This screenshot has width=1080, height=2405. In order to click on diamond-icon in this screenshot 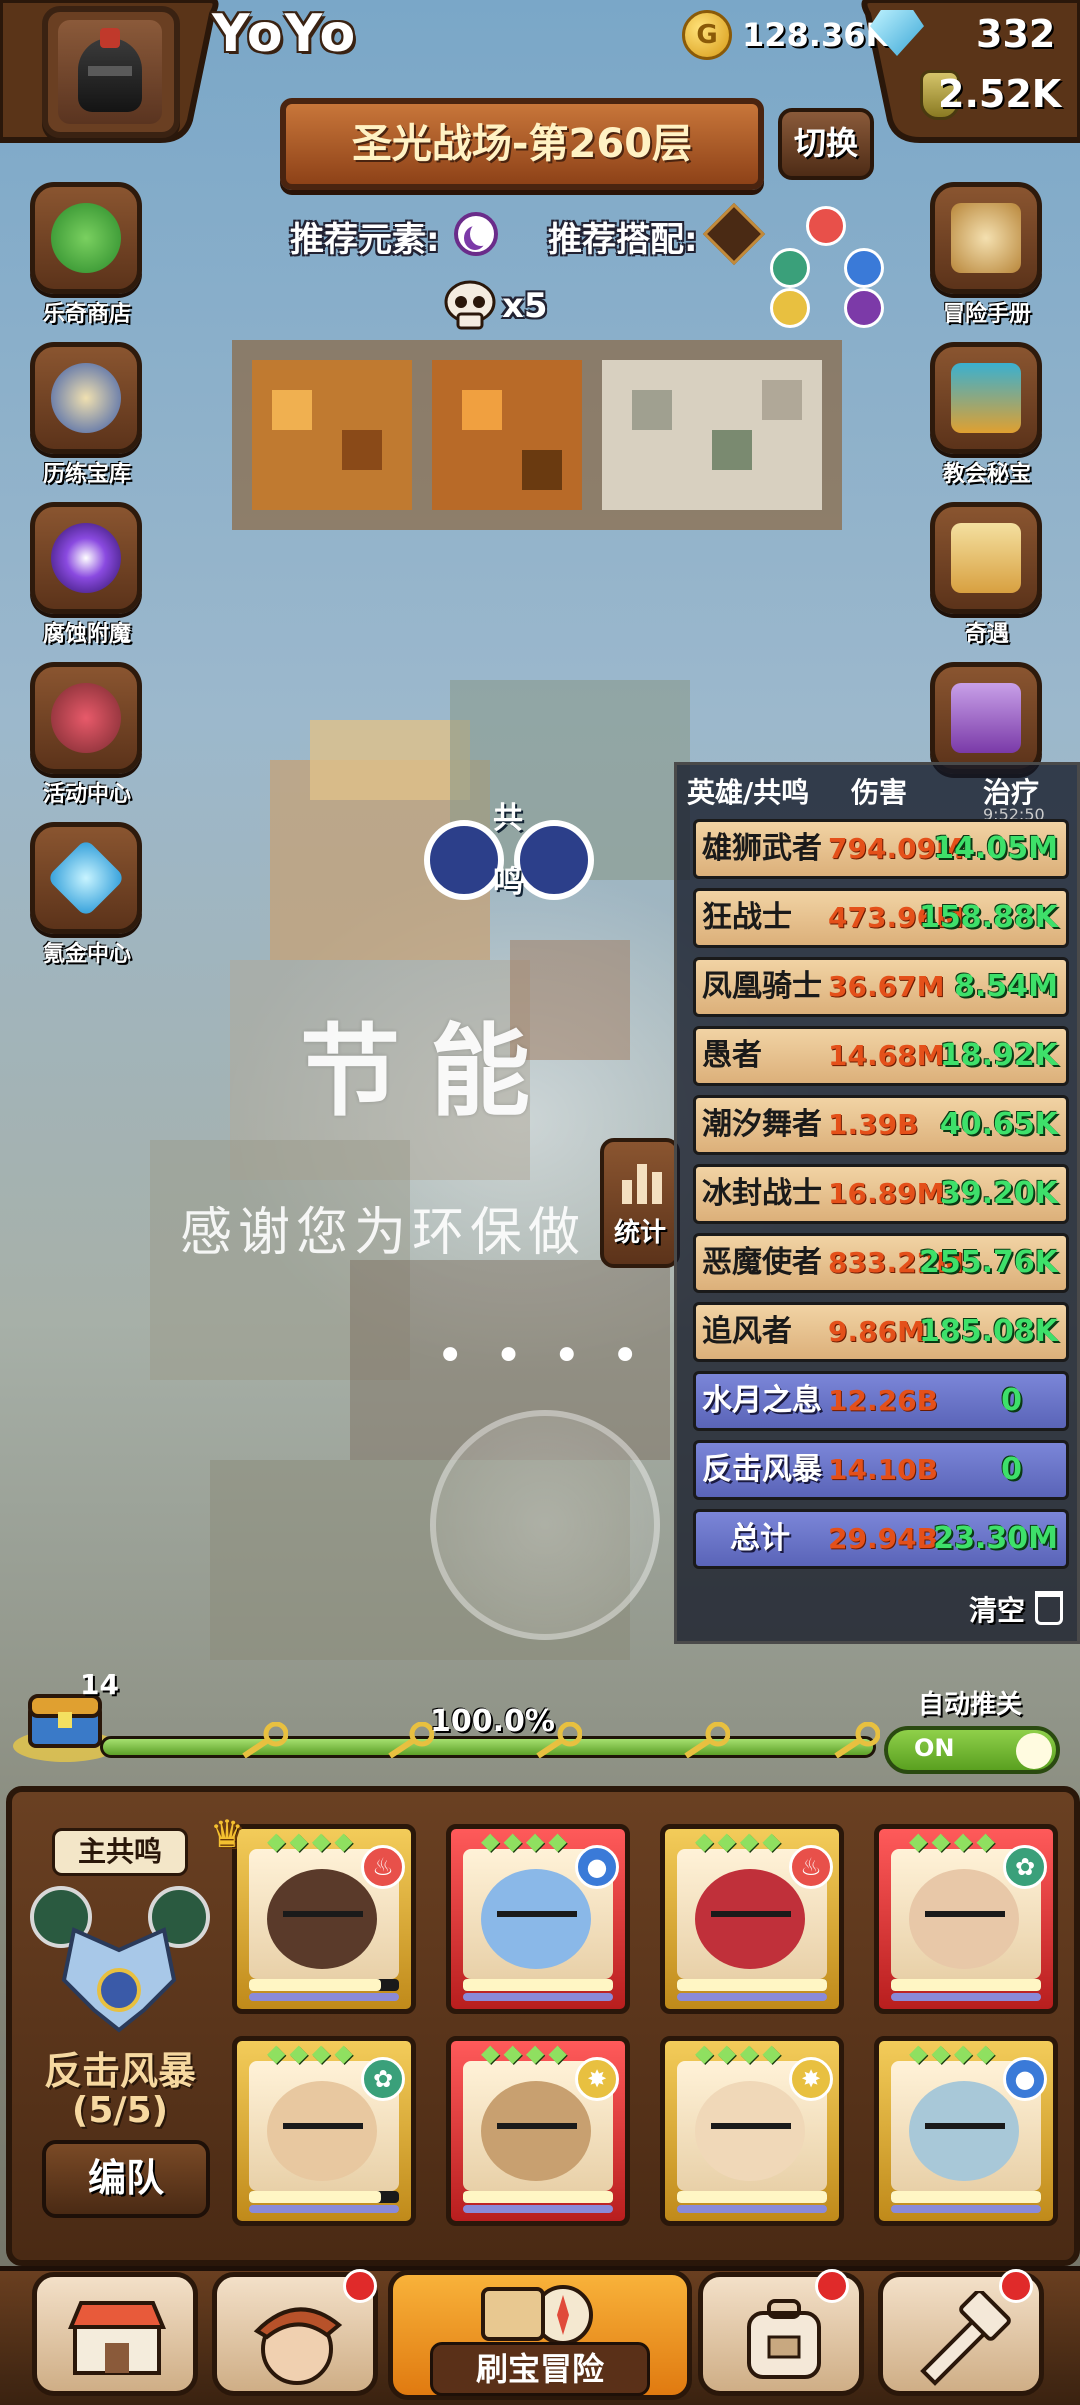, I will do `click(86, 878)`.